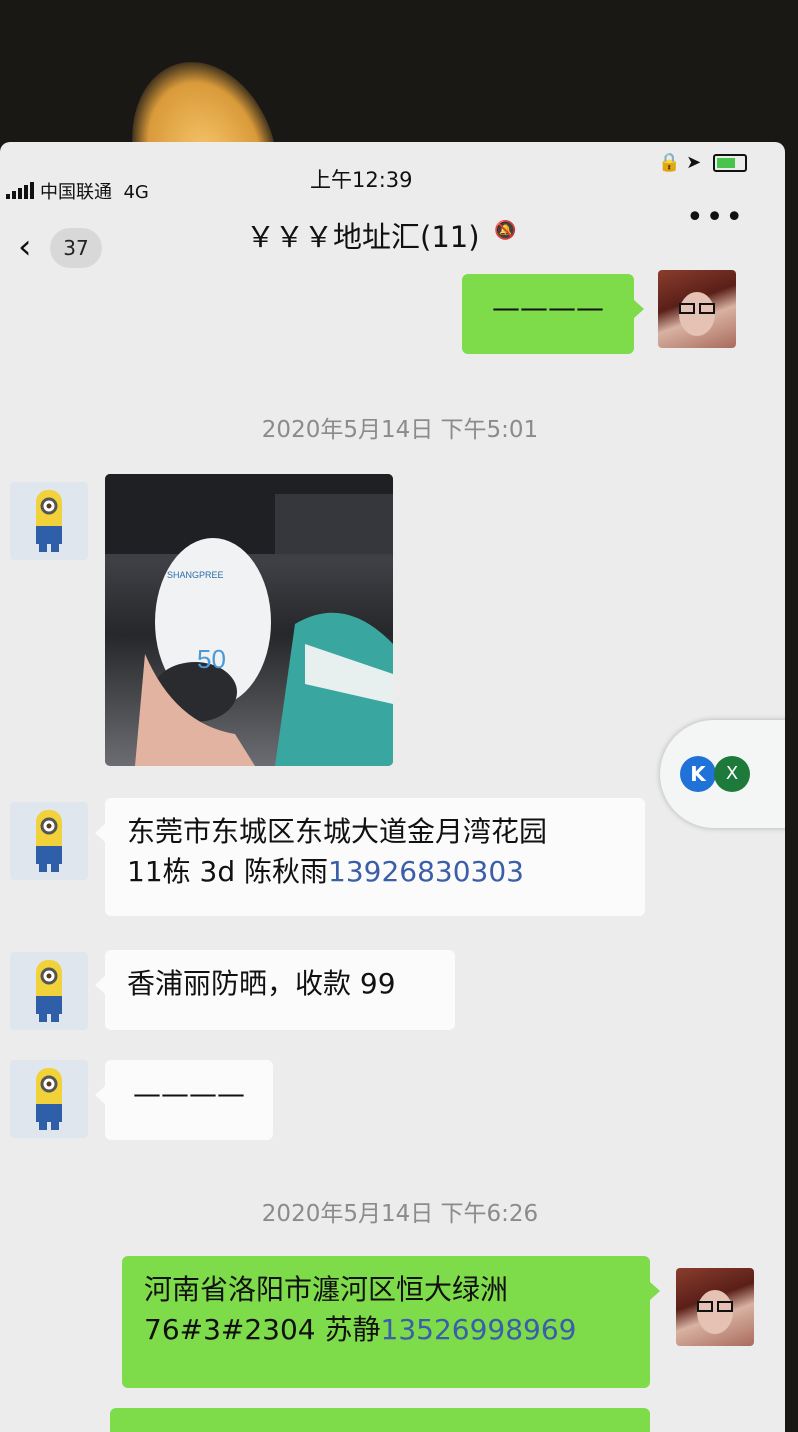 This screenshot has height=1432, width=798. What do you see at coordinates (380, 1420) in the screenshot?
I see `message-bubble-outgoing-partial` at bounding box center [380, 1420].